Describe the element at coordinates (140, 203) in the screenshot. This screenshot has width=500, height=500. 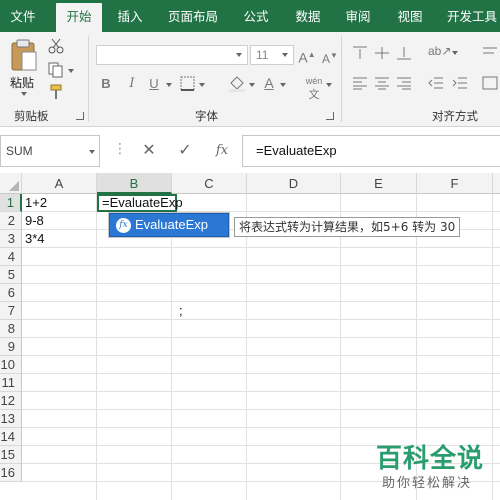
I see `cell-b1-active: =EvaluateExp` at that location.